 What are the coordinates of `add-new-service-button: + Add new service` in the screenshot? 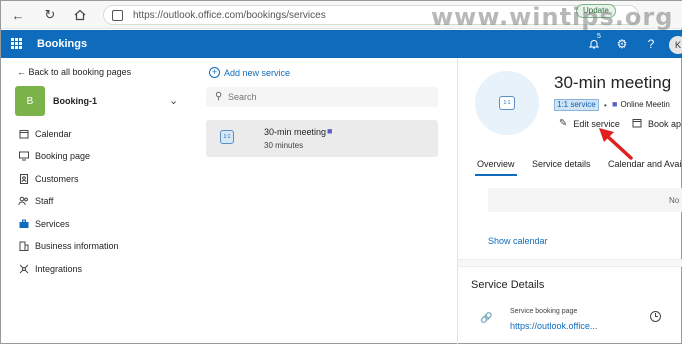 It's located at (249, 72).